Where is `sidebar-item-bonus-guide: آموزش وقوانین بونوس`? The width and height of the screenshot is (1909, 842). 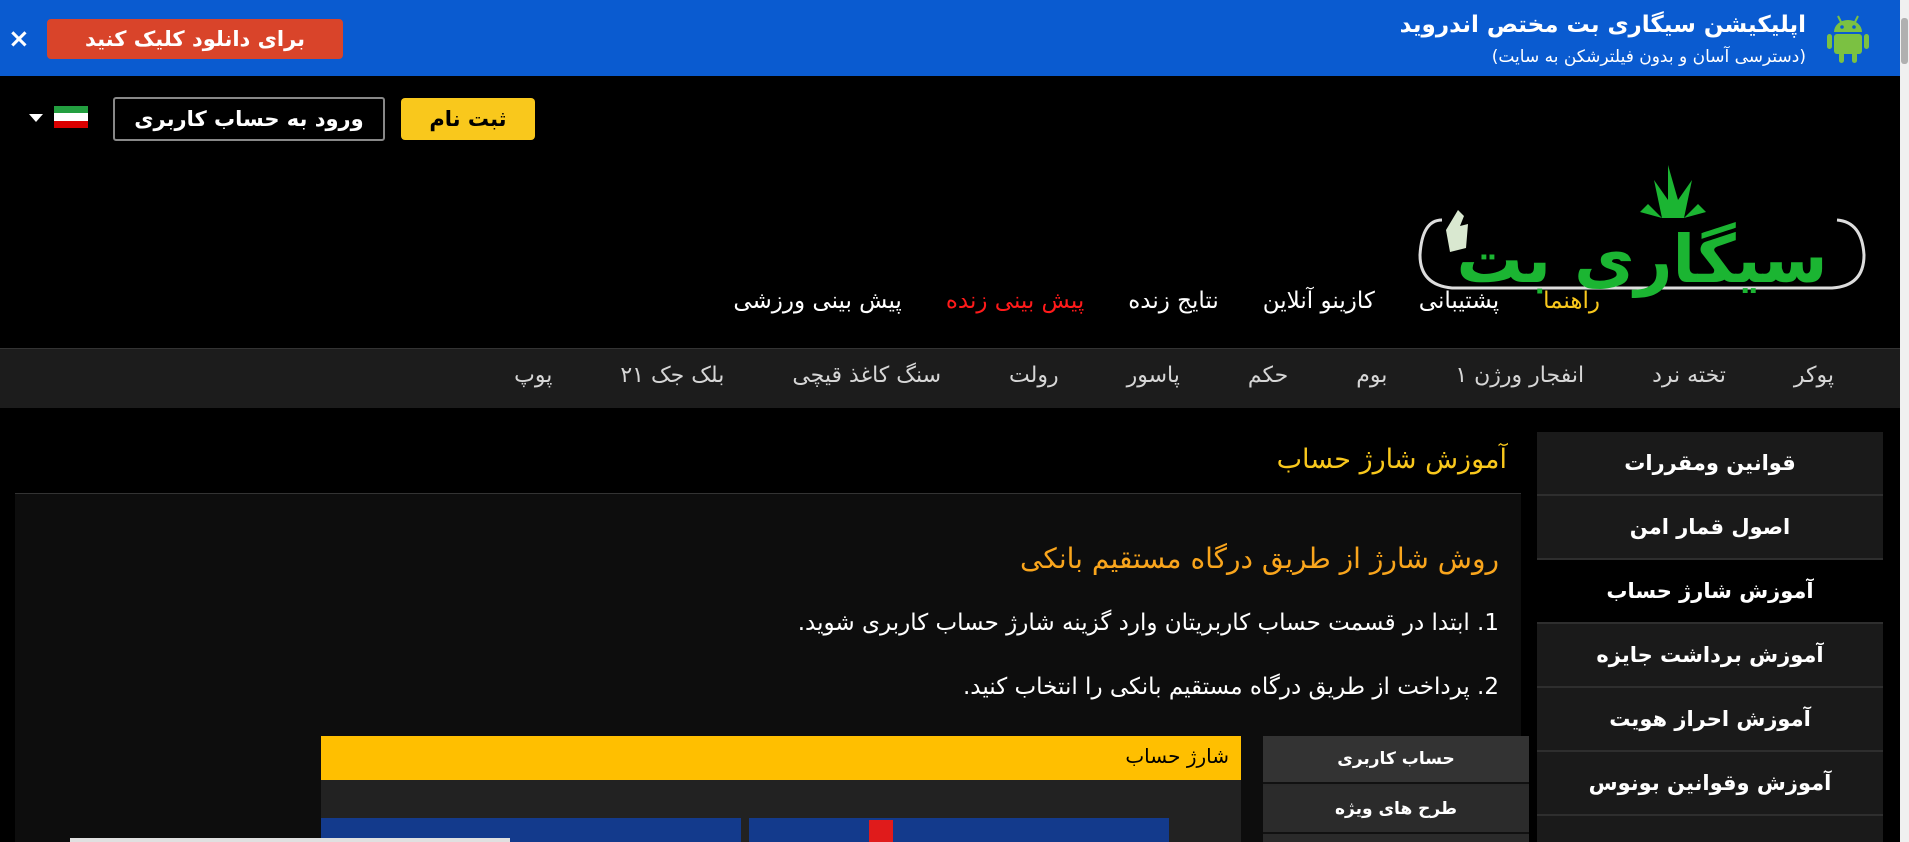
sidebar-item-bonus-guide: آموزش وقوانین بونوس is located at coordinates (1710, 784).